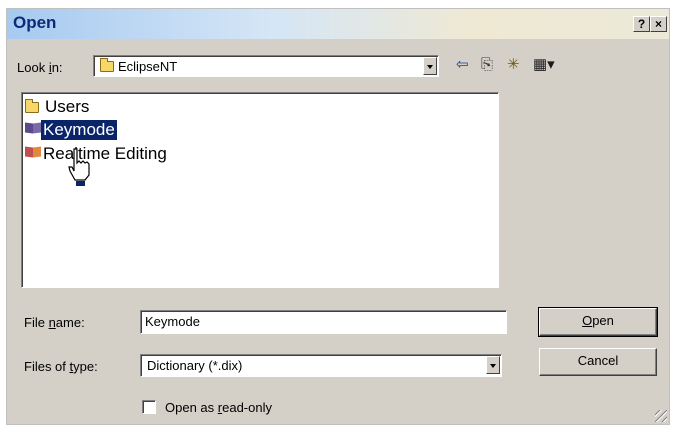 The width and height of the screenshot is (676, 431). I want to click on dialog-title: Open, so click(35, 22).